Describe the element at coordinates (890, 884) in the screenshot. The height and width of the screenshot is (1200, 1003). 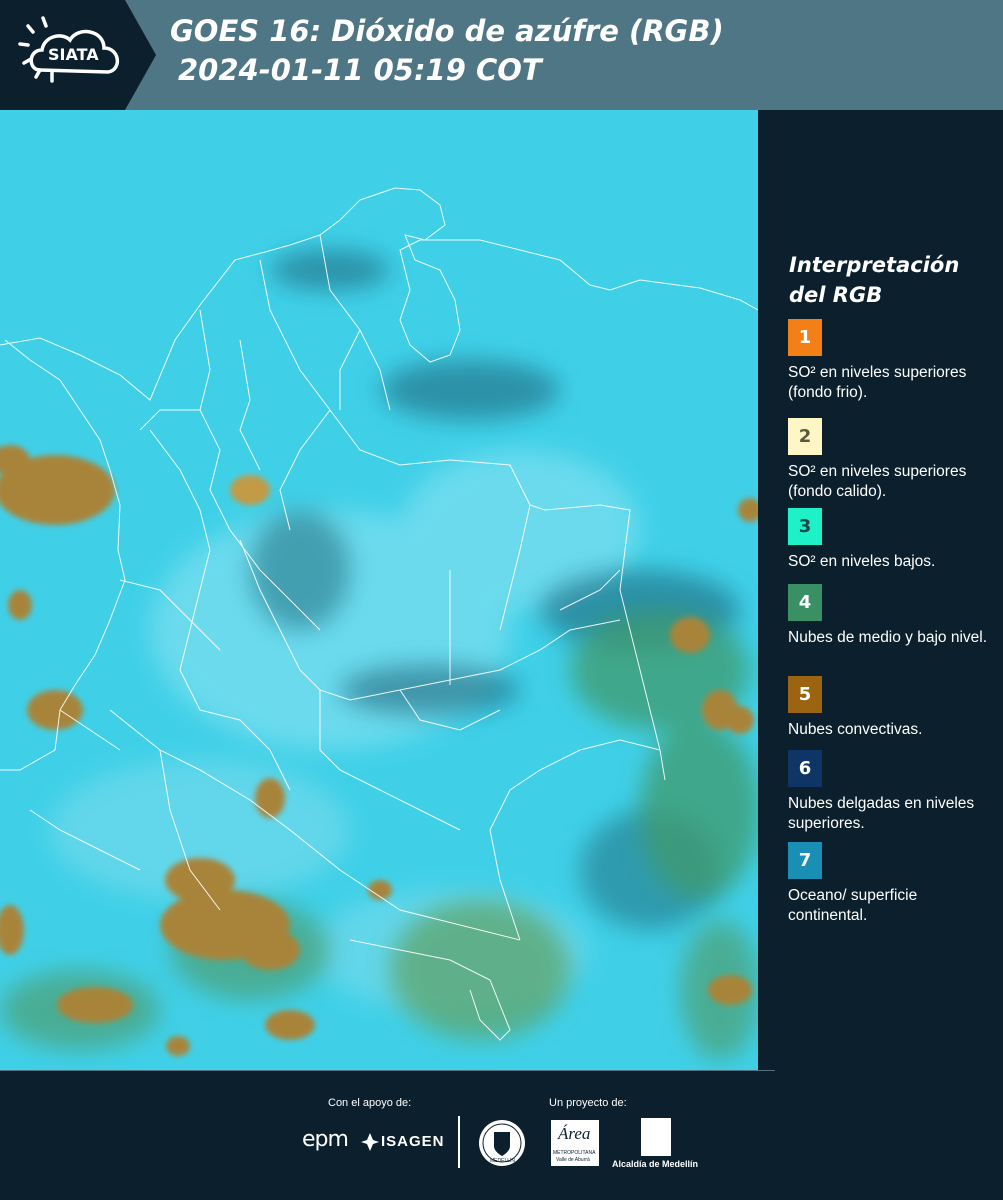
I see `legend-item-7: 7 Oceano/ superficie continental.` at that location.